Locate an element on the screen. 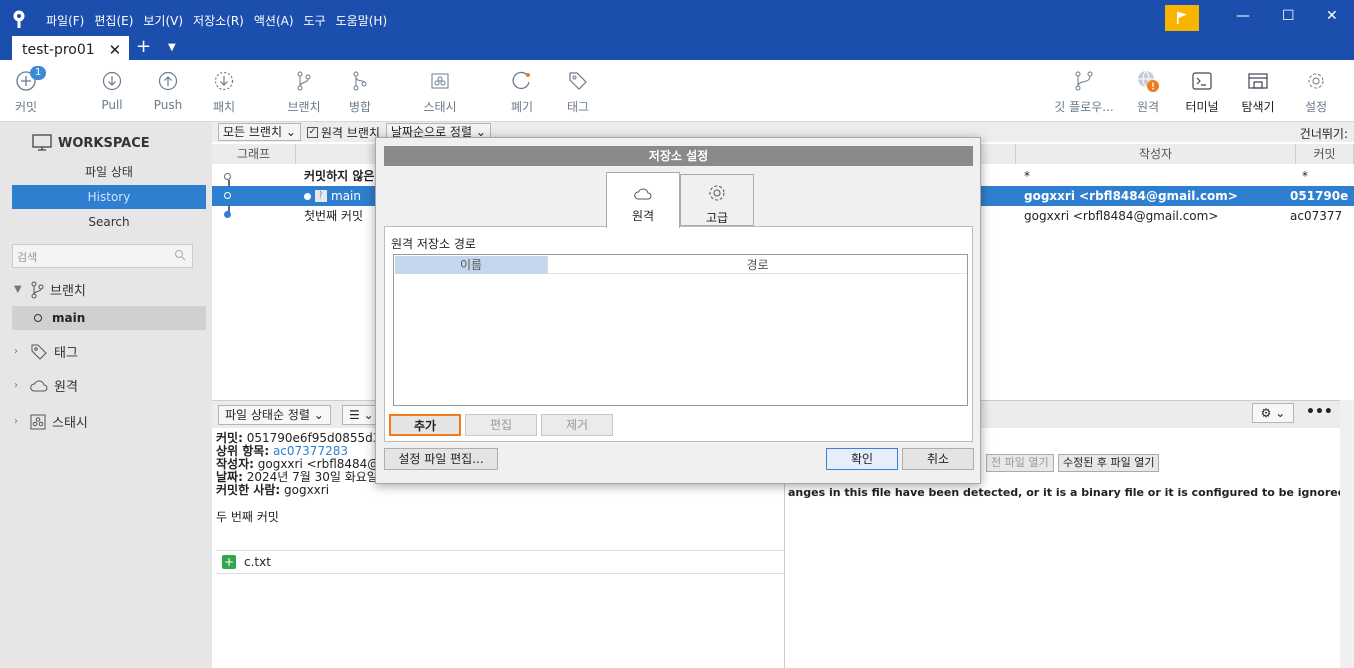  menu-actions: 액션(A) is located at coordinates (274, 20).